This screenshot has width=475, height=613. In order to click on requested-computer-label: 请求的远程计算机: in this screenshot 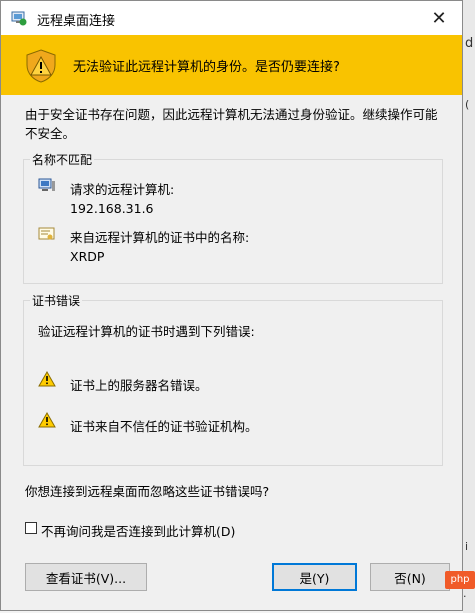, I will do `click(122, 189)`.